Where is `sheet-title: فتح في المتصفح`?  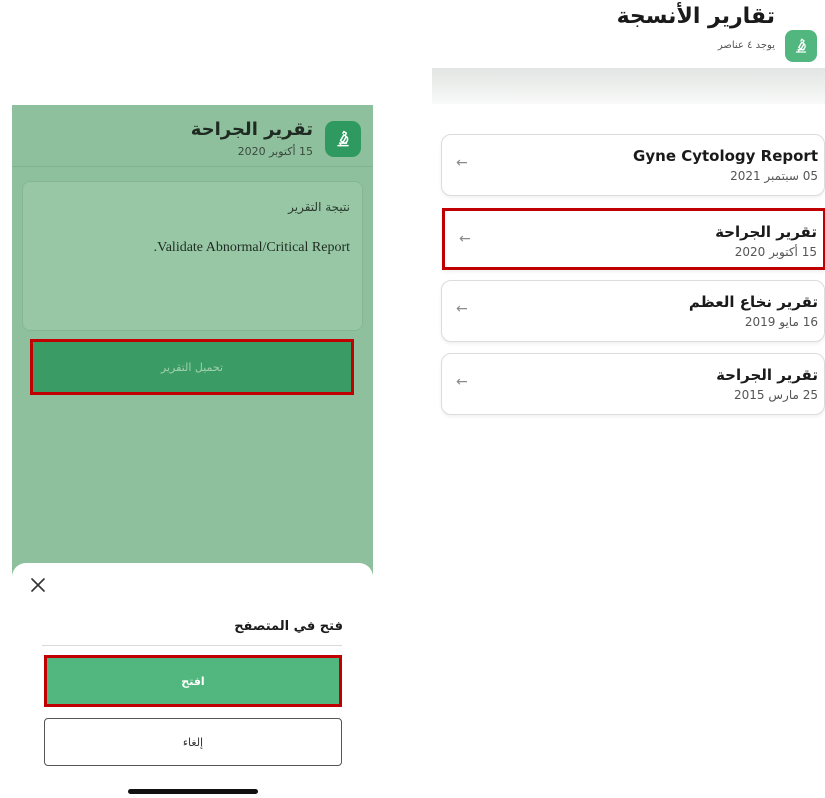
sheet-title: فتح في المتصفح is located at coordinates (288, 626).